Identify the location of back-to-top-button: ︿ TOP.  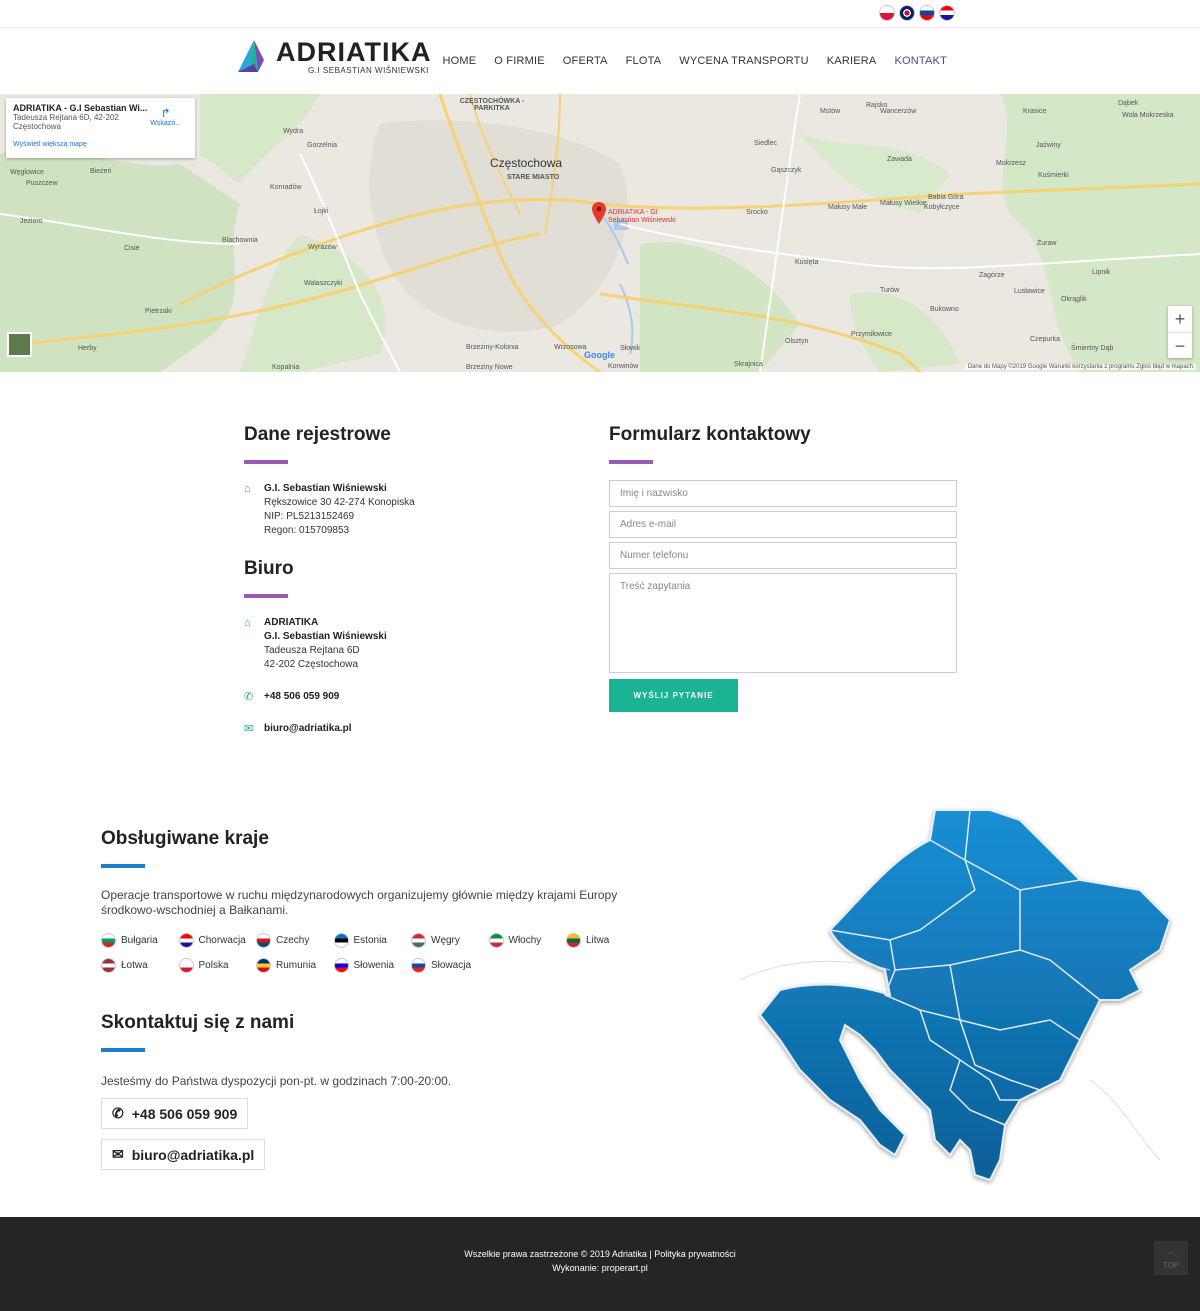
(1171, 1258).